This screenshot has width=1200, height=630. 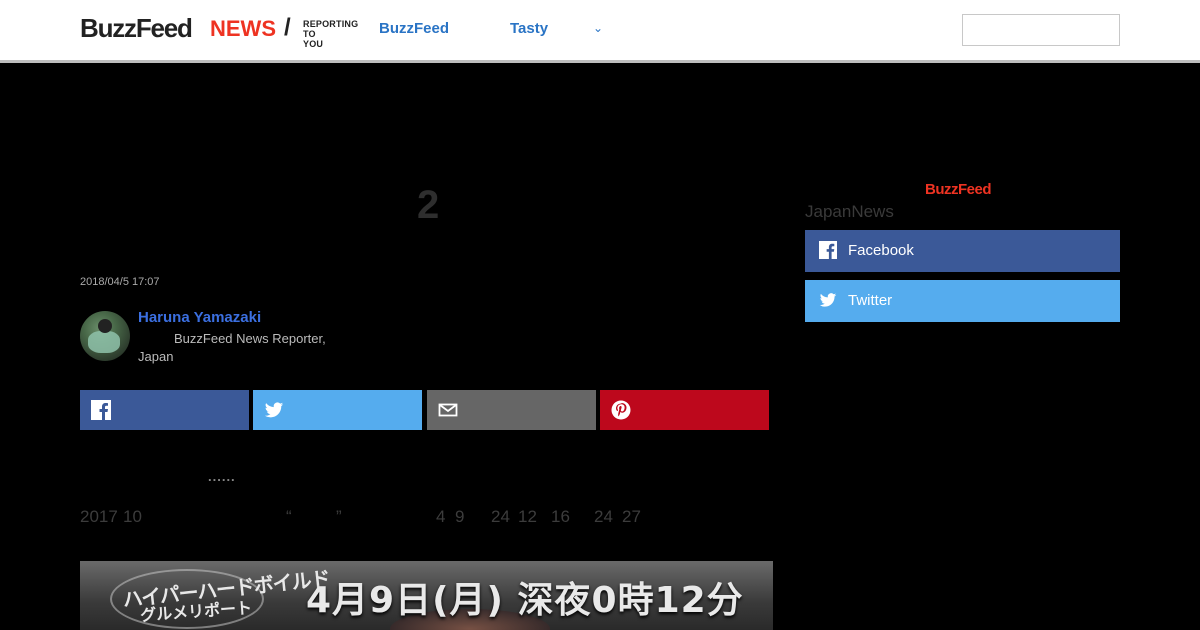 What do you see at coordinates (460, 516) in the screenshot?
I see `body-text-fragment: 9` at bounding box center [460, 516].